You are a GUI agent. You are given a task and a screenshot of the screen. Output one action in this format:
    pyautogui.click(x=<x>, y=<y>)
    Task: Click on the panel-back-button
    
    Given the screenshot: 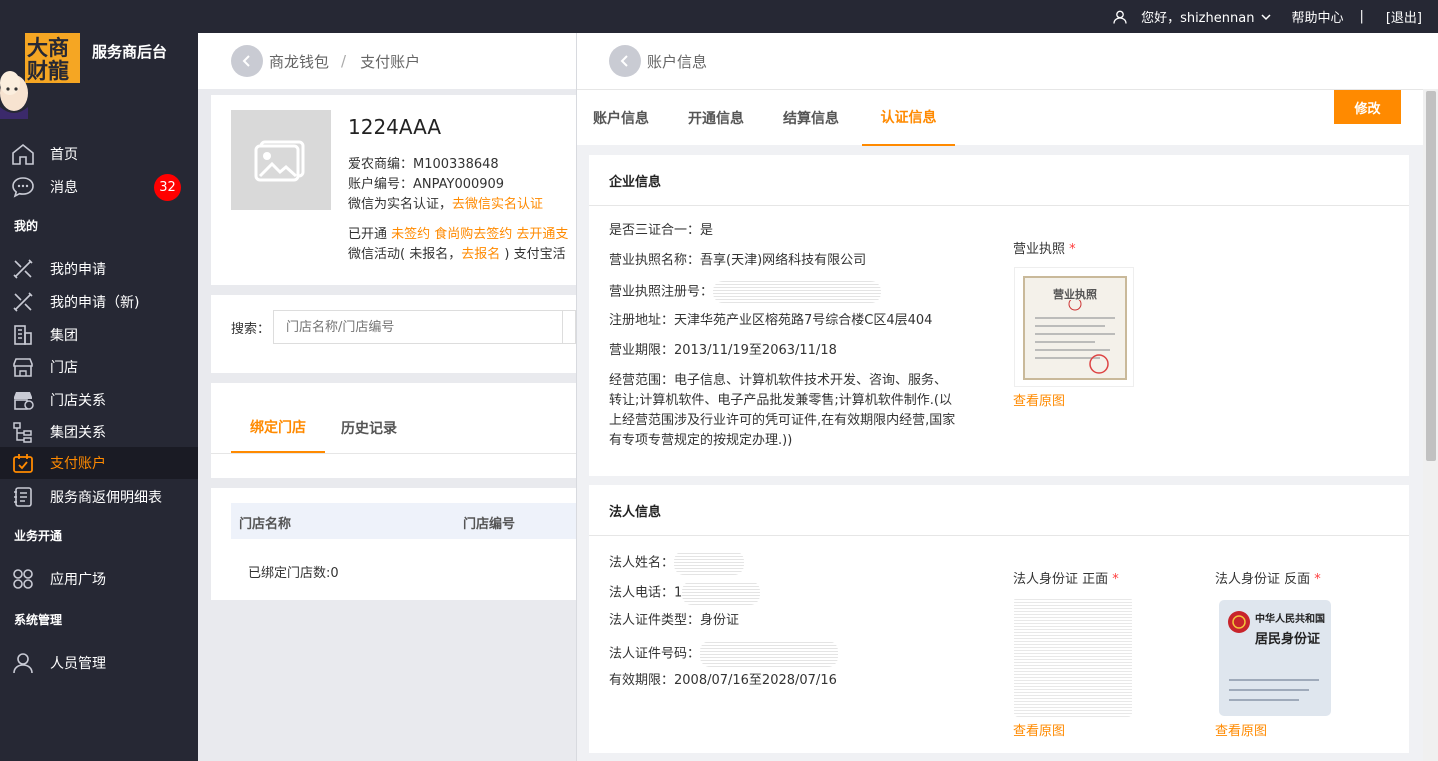 What is the action you would take?
    pyautogui.click(x=625, y=61)
    